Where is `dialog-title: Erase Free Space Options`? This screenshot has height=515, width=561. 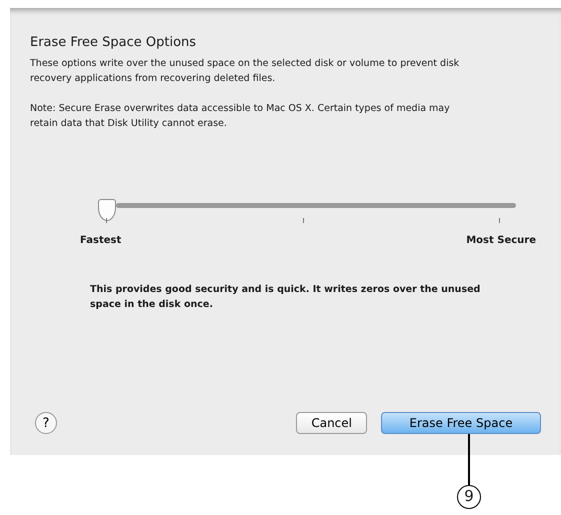 dialog-title: Erase Free Space Options is located at coordinates (114, 42).